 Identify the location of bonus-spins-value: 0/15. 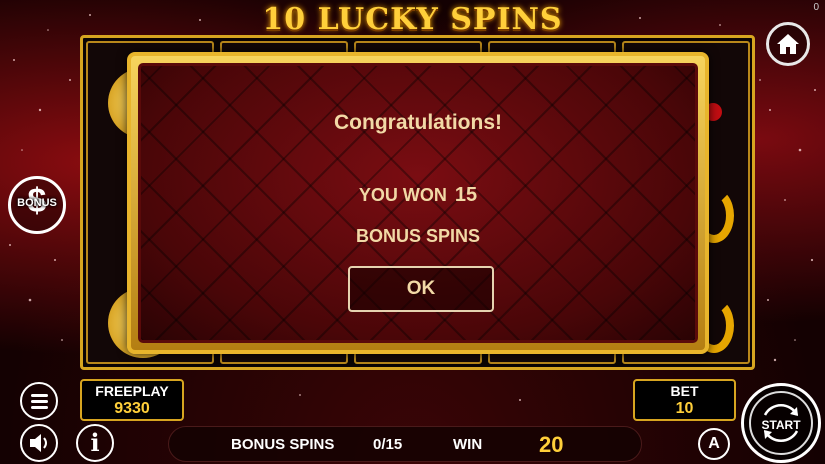
(388, 444).